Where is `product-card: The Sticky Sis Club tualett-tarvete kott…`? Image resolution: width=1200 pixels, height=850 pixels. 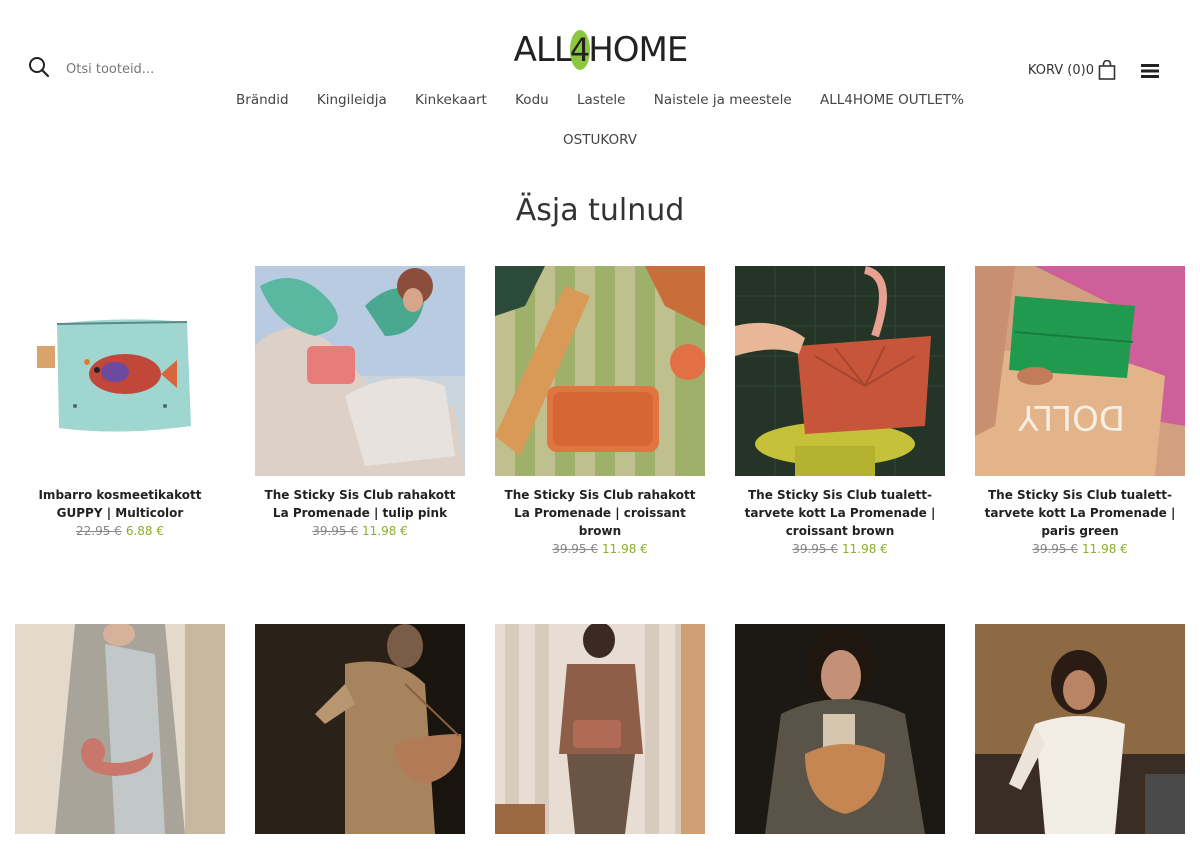
product-card: The Sticky Sis Club tualett-tarvete kott… is located at coordinates (840, 412).